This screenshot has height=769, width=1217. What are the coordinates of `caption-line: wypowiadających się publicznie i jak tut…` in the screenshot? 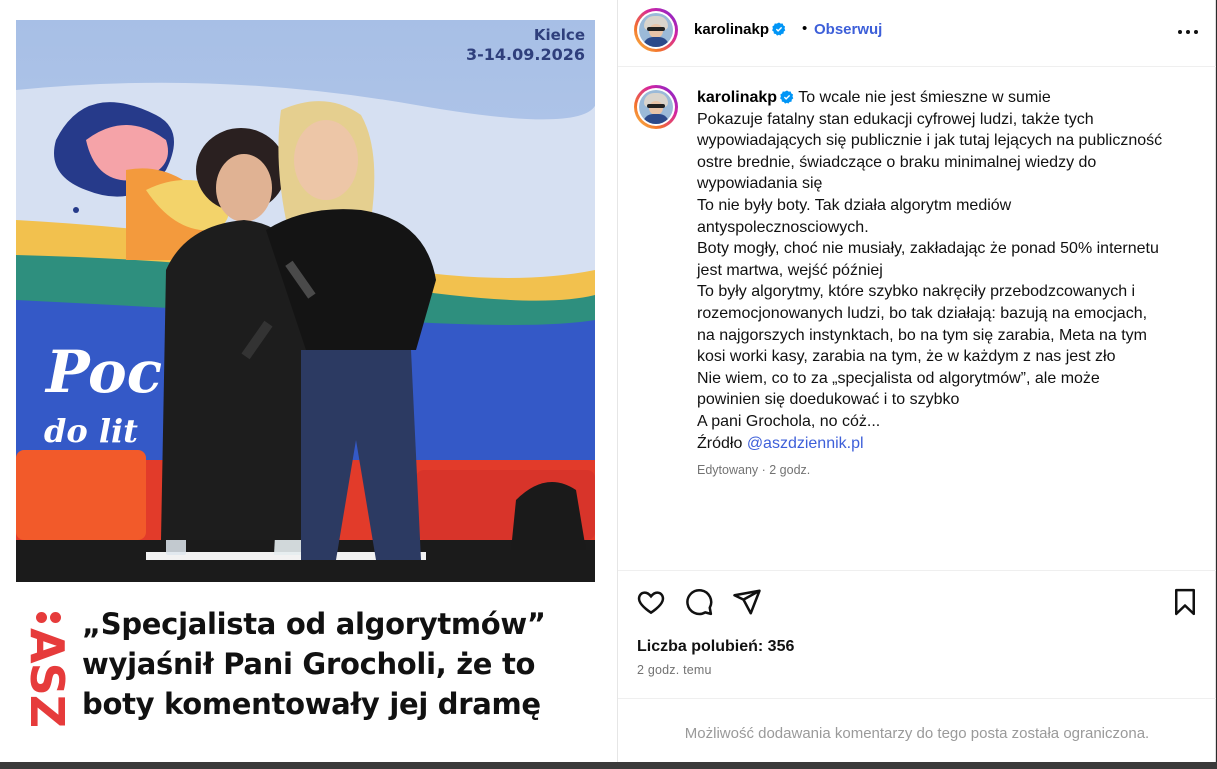 It's located at (930, 141).